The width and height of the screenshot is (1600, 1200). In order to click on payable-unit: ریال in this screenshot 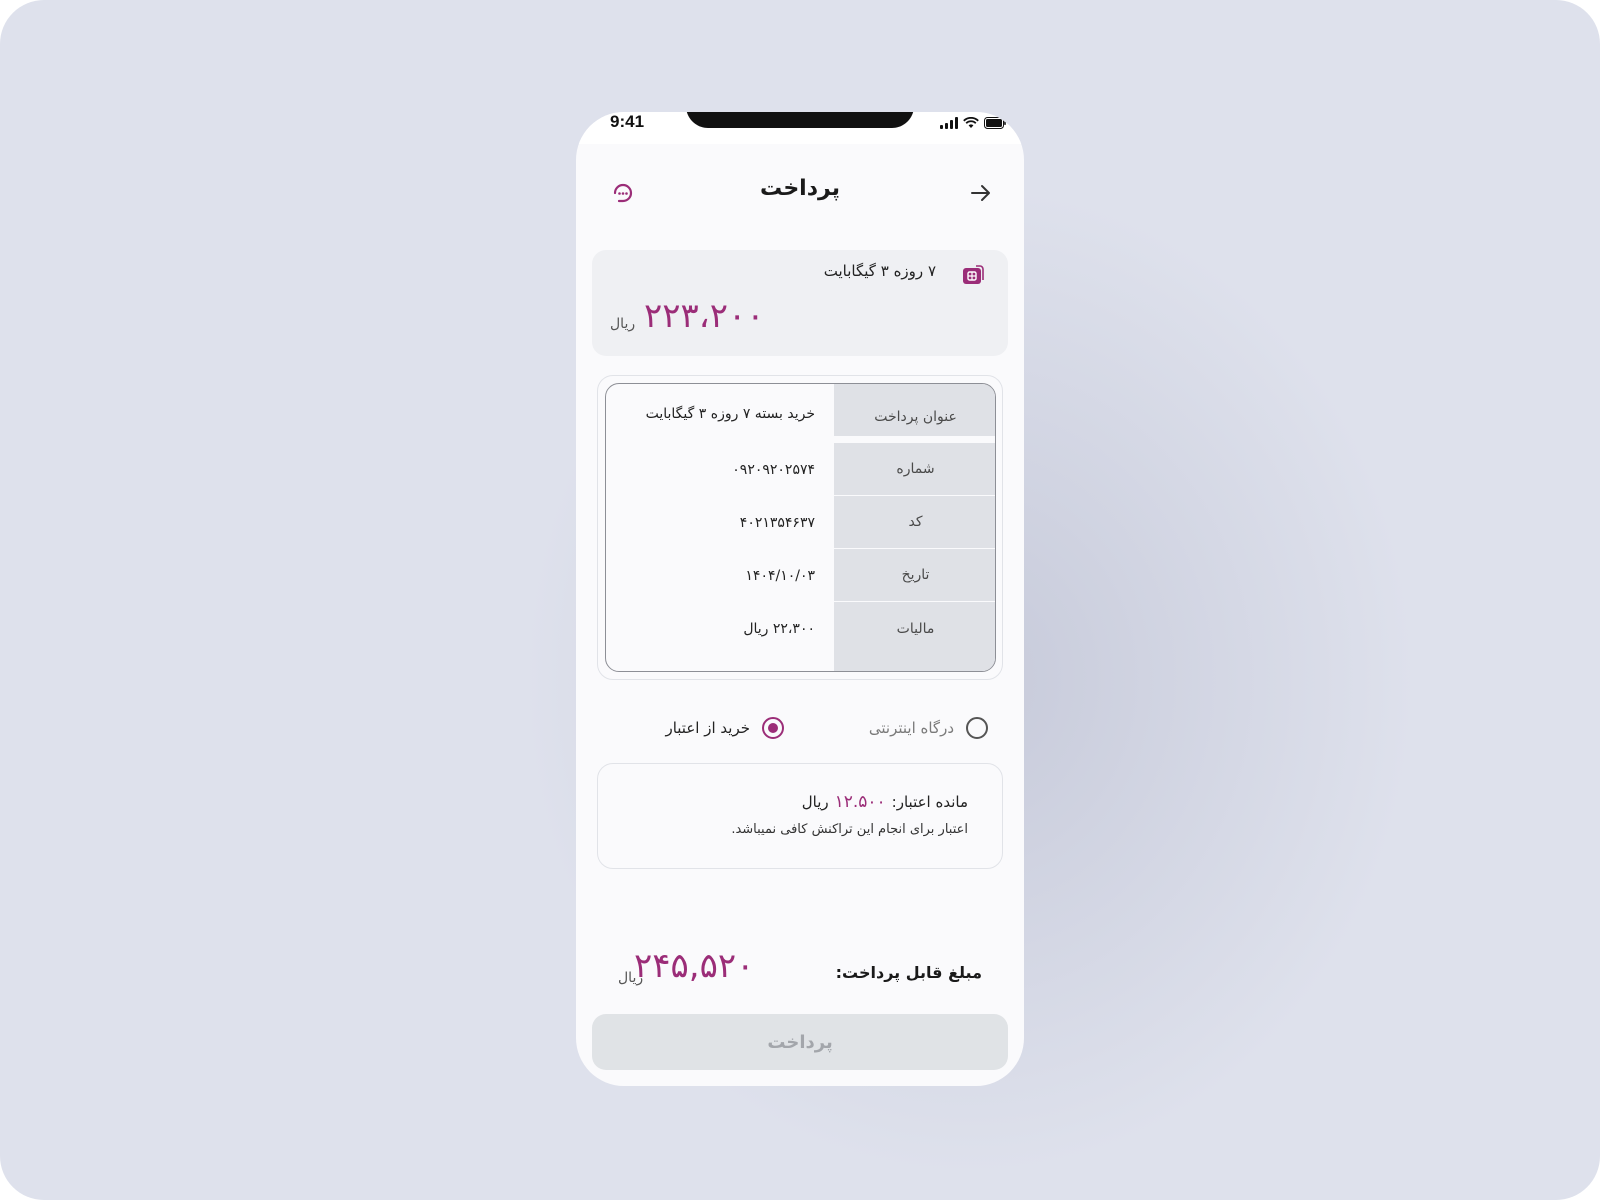, I will do `click(631, 978)`.